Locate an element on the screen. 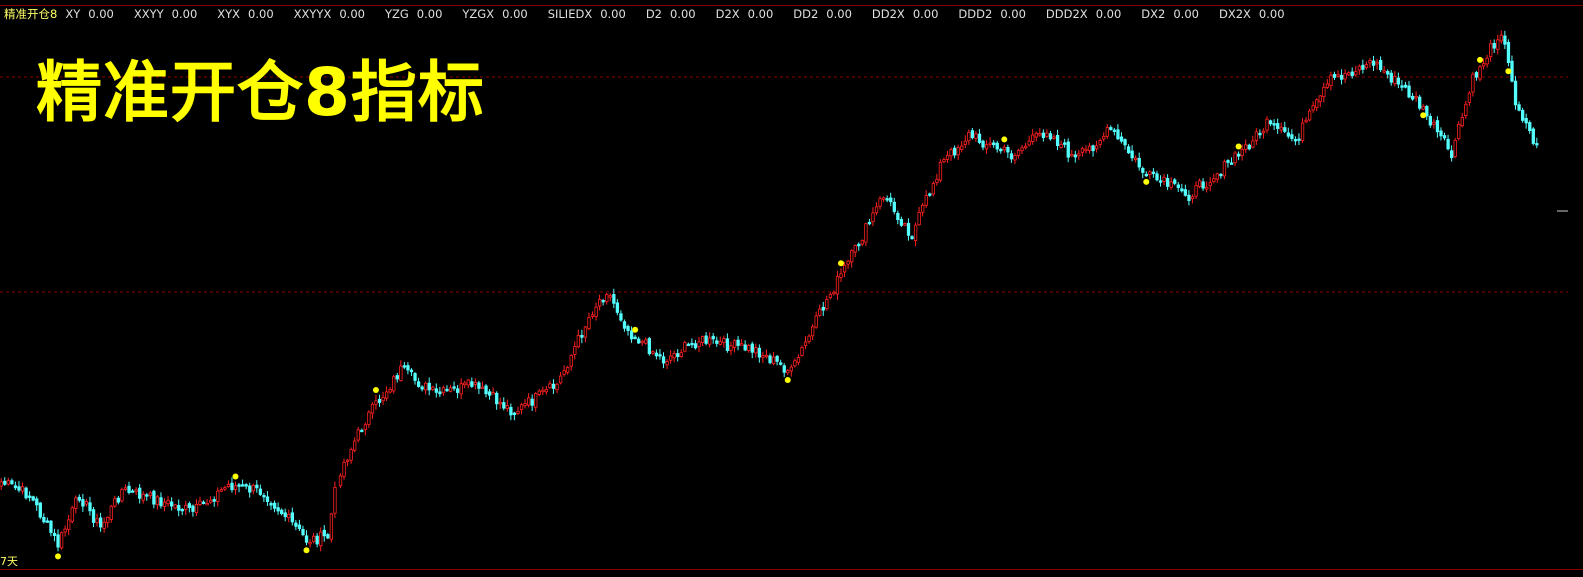 Image resolution: width=1583 pixels, height=577 pixels. signal-dot is located at coordinates (635, 329).